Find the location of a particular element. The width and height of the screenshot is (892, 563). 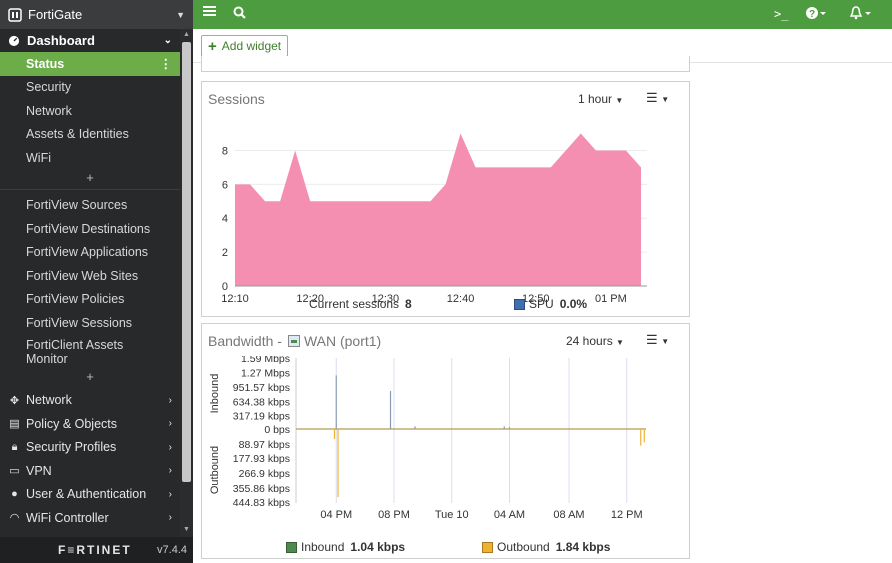

policy-icon: ▤ is located at coordinates (14, 424).